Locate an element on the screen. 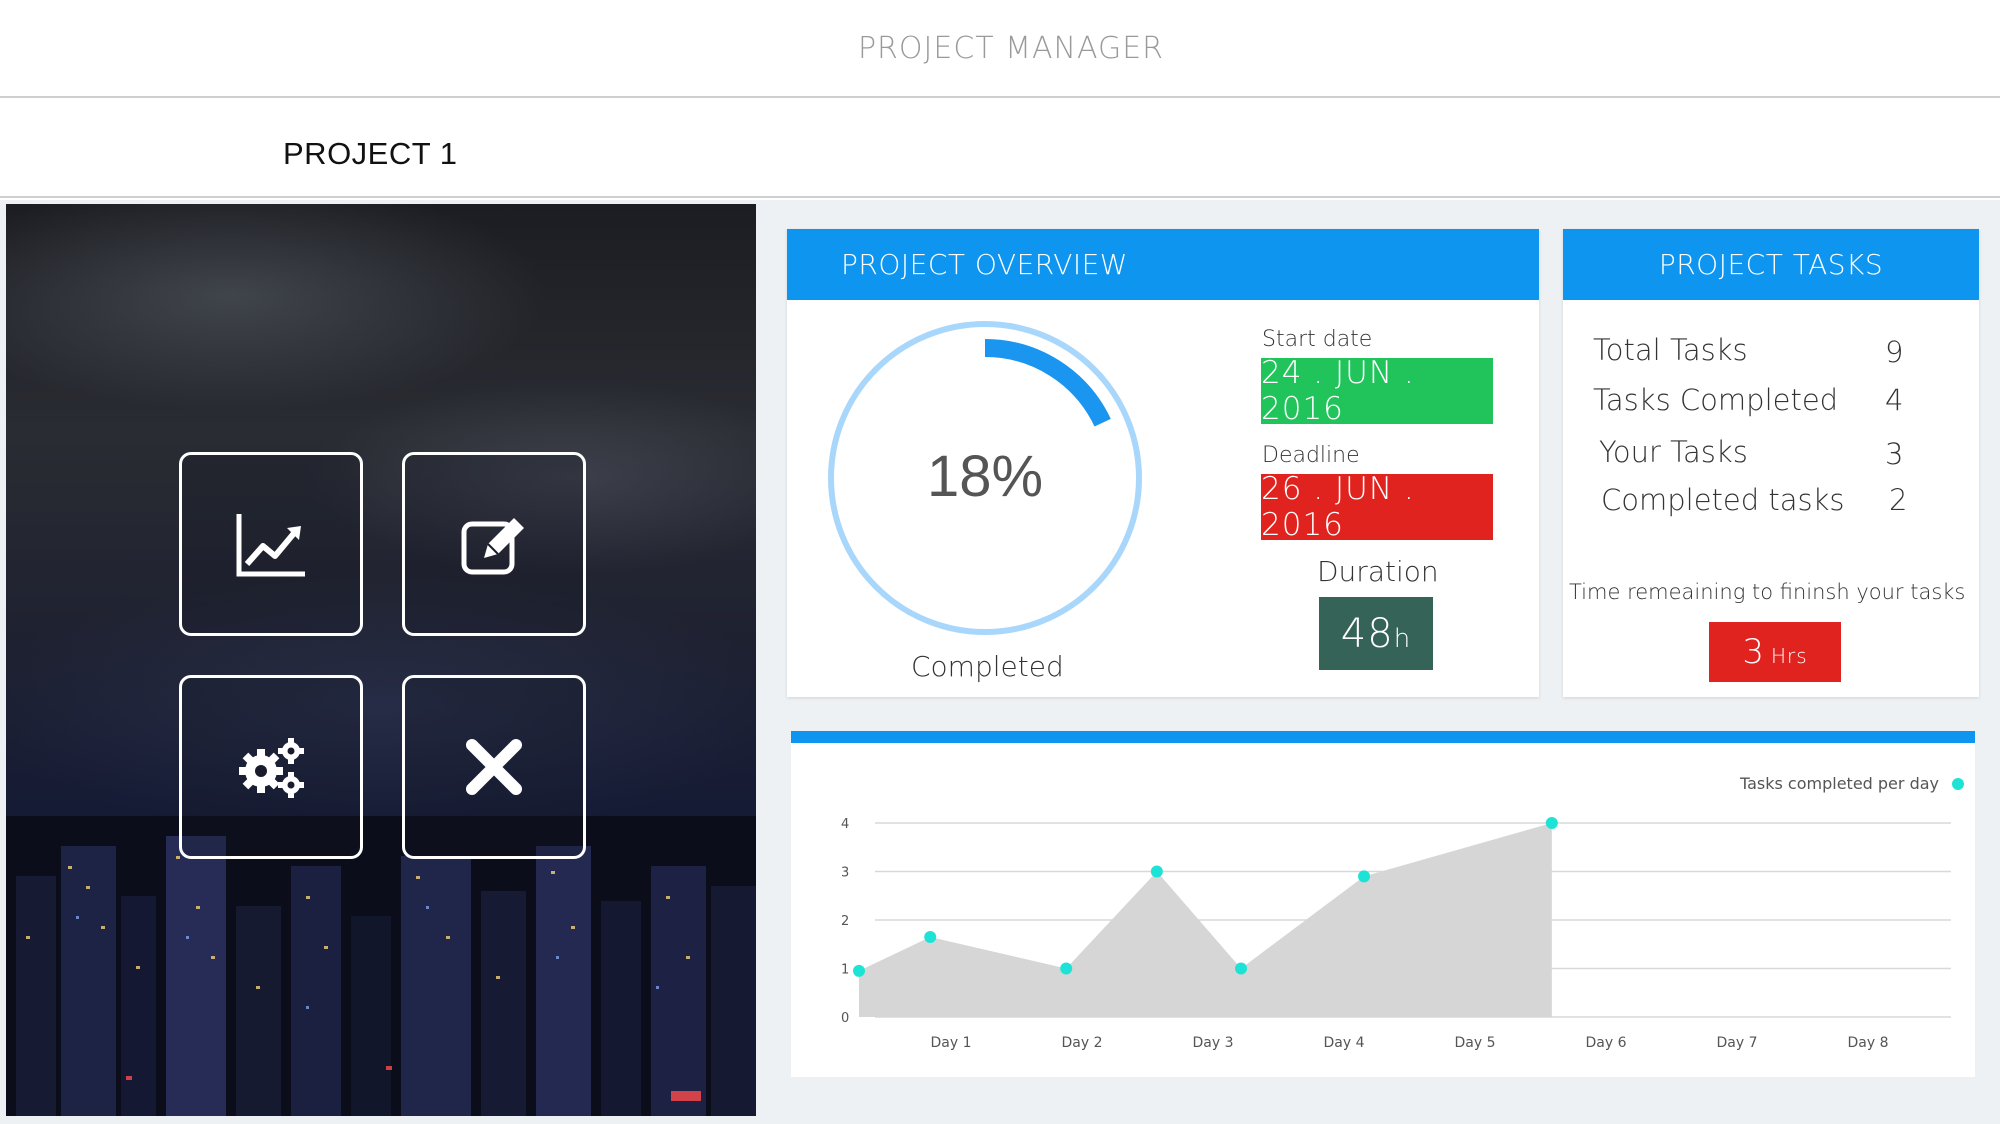 This screenshot has width=2000, height=1124. start-date-label: Start date is located at coordinates (1317, 339).